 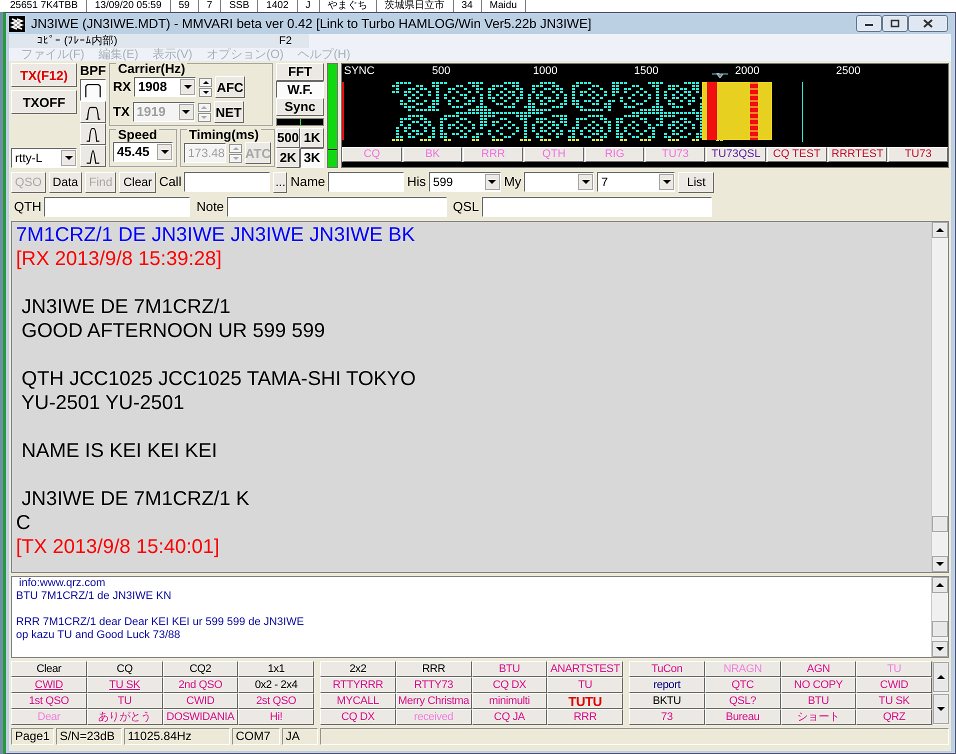 I want to click on macro-button: 1x1, so click(x=276, y=669).